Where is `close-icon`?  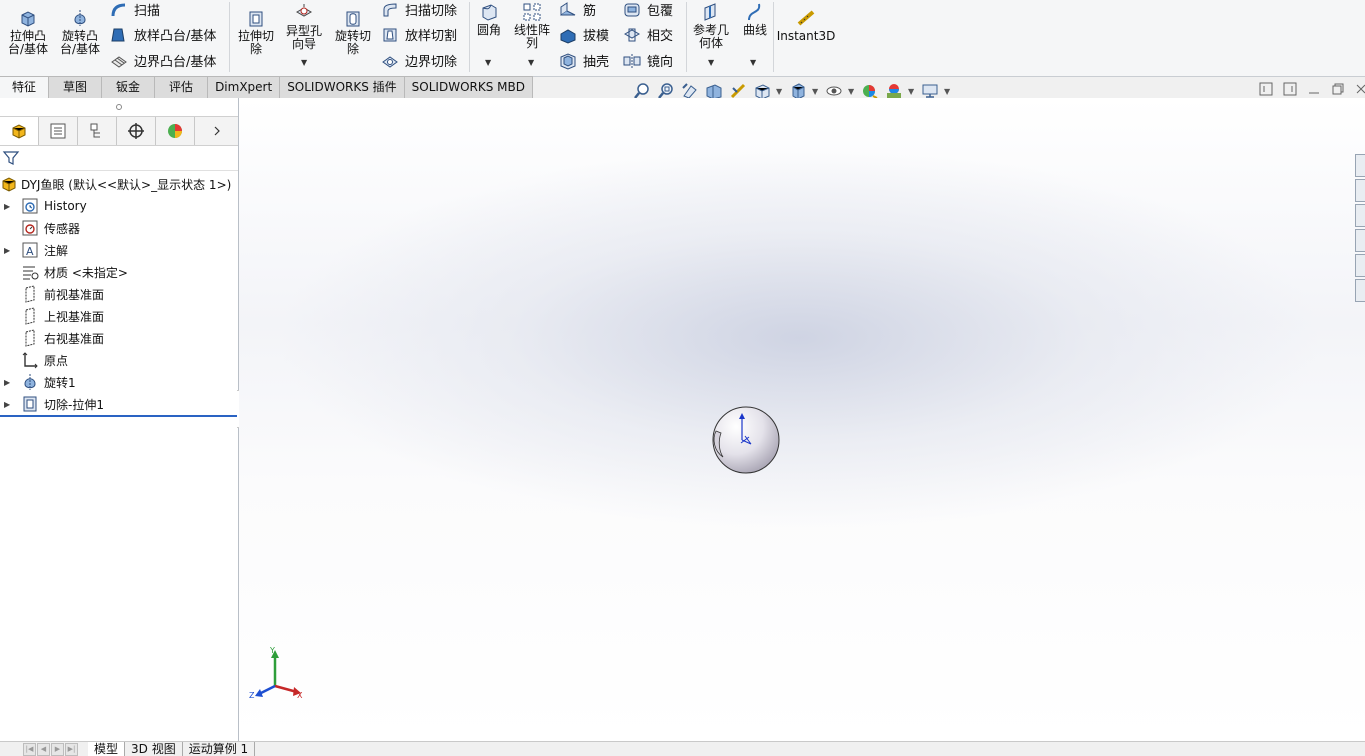 close-icon is located at coordinates (1360, 89).